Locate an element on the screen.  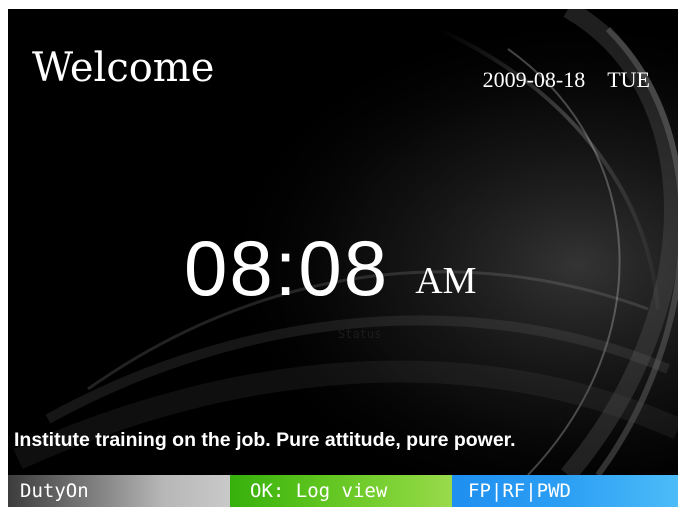
date-display: 2009-08-18 TUE is located at coordinates (566, 80).